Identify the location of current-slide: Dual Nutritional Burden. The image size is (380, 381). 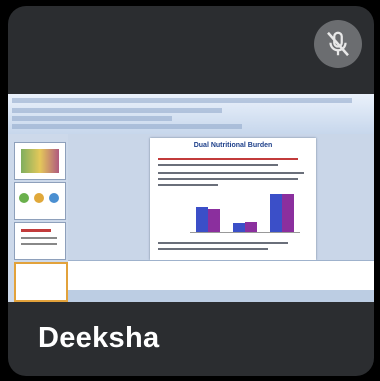
(233, 199).